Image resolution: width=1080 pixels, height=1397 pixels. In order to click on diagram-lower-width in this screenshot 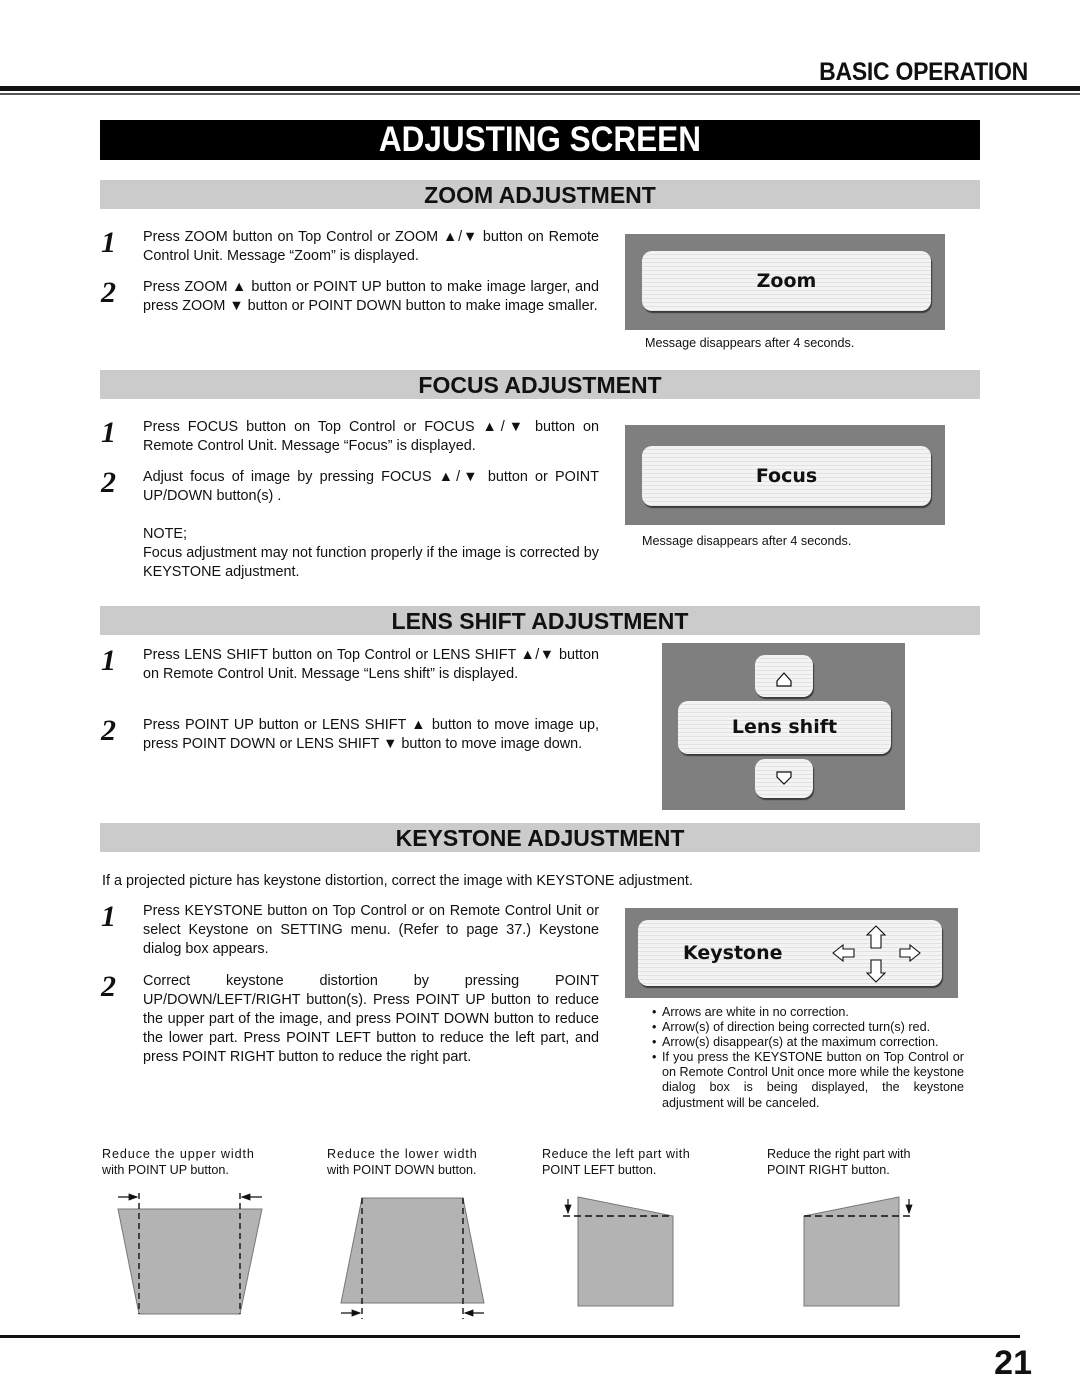, I will do `click(412, 1258)`.